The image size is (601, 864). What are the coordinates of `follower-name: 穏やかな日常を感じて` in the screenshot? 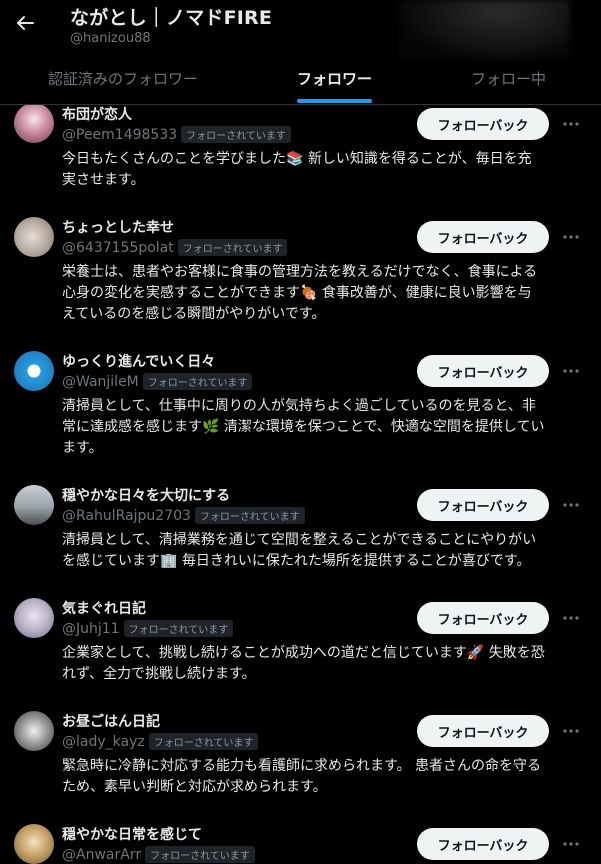 It's located at (132, 834).